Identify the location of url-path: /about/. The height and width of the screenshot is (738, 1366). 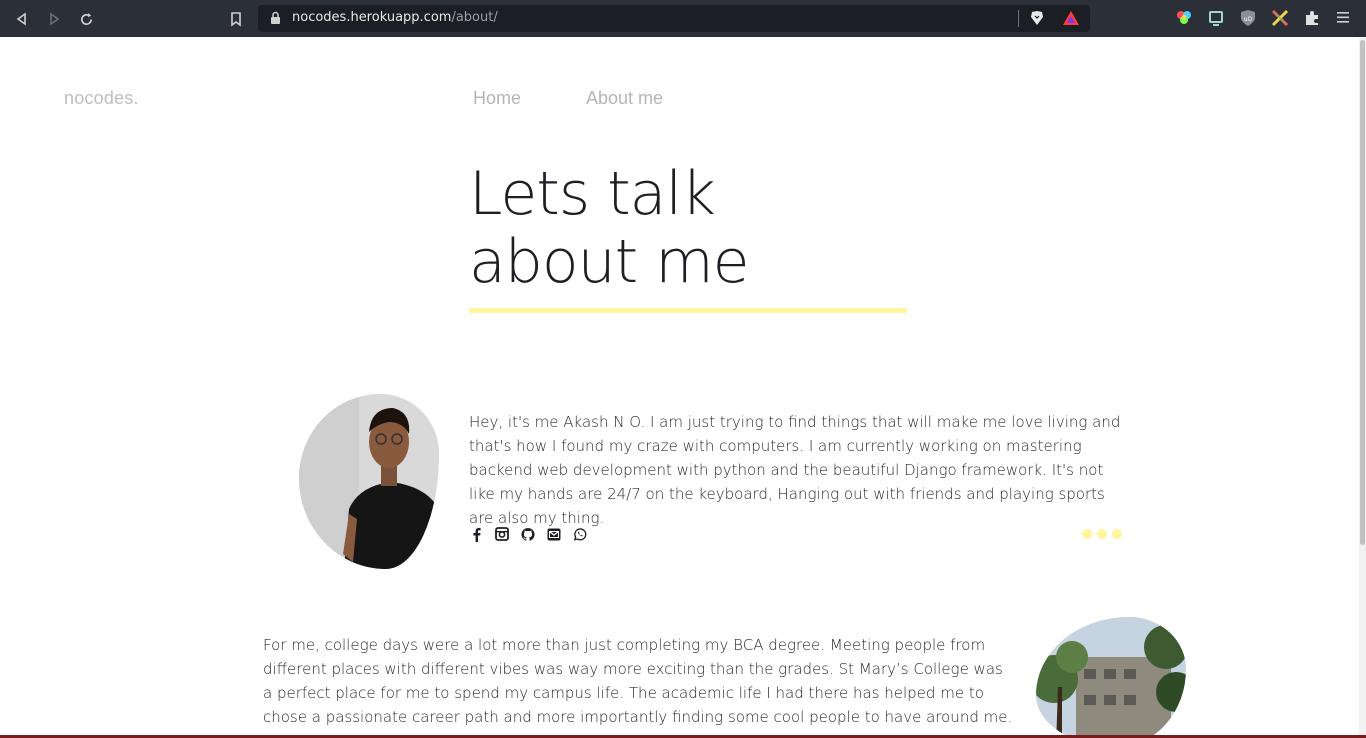
(474, 17).